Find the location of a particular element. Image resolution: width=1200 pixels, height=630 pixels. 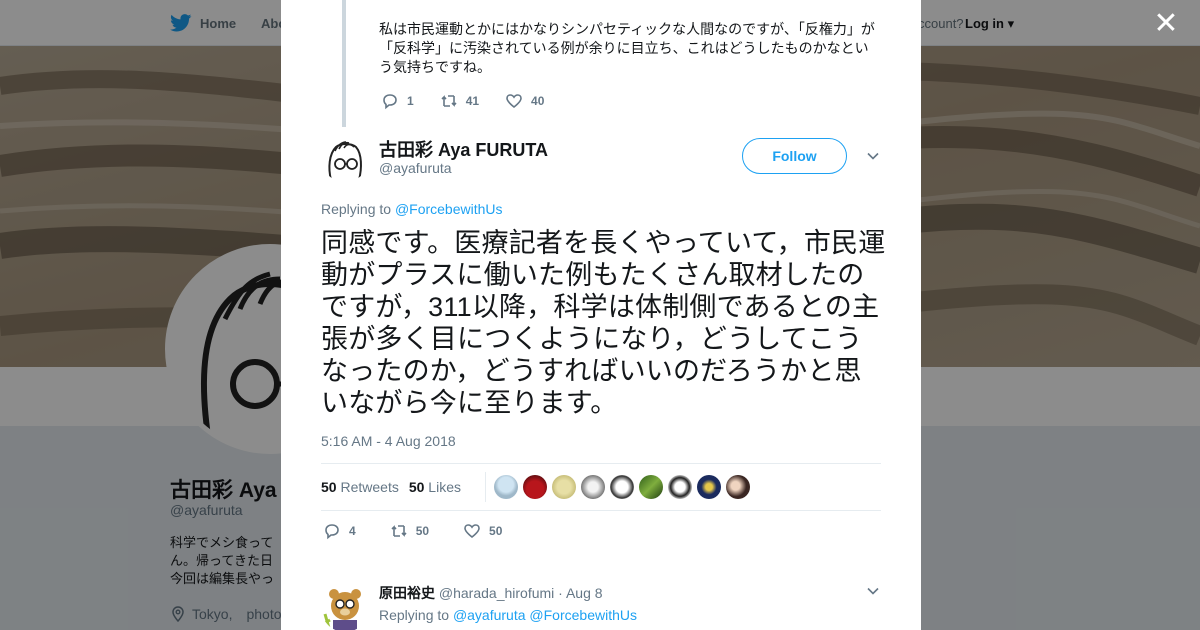

reply-replying-link: @ayafuruta is located at coordinates (489, 615).